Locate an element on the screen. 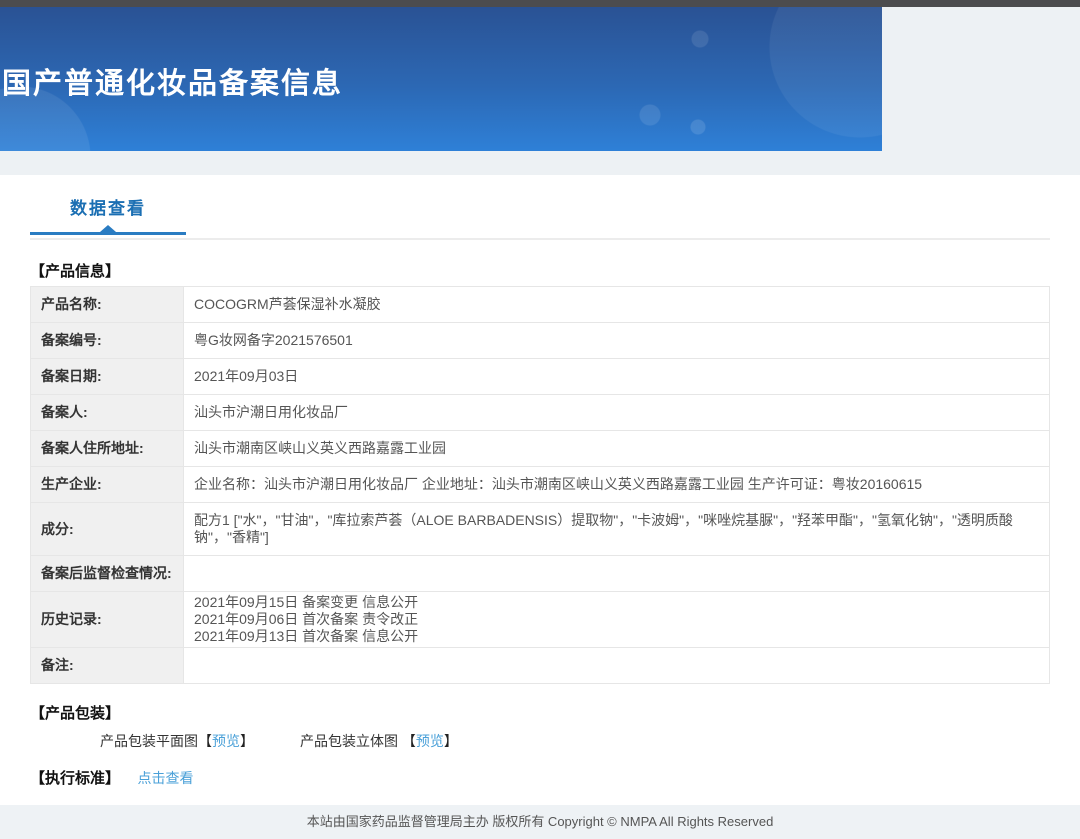 This screenshot has height=839, width=1080. row-label: 备案编号: is located at coordinates (107, 340).